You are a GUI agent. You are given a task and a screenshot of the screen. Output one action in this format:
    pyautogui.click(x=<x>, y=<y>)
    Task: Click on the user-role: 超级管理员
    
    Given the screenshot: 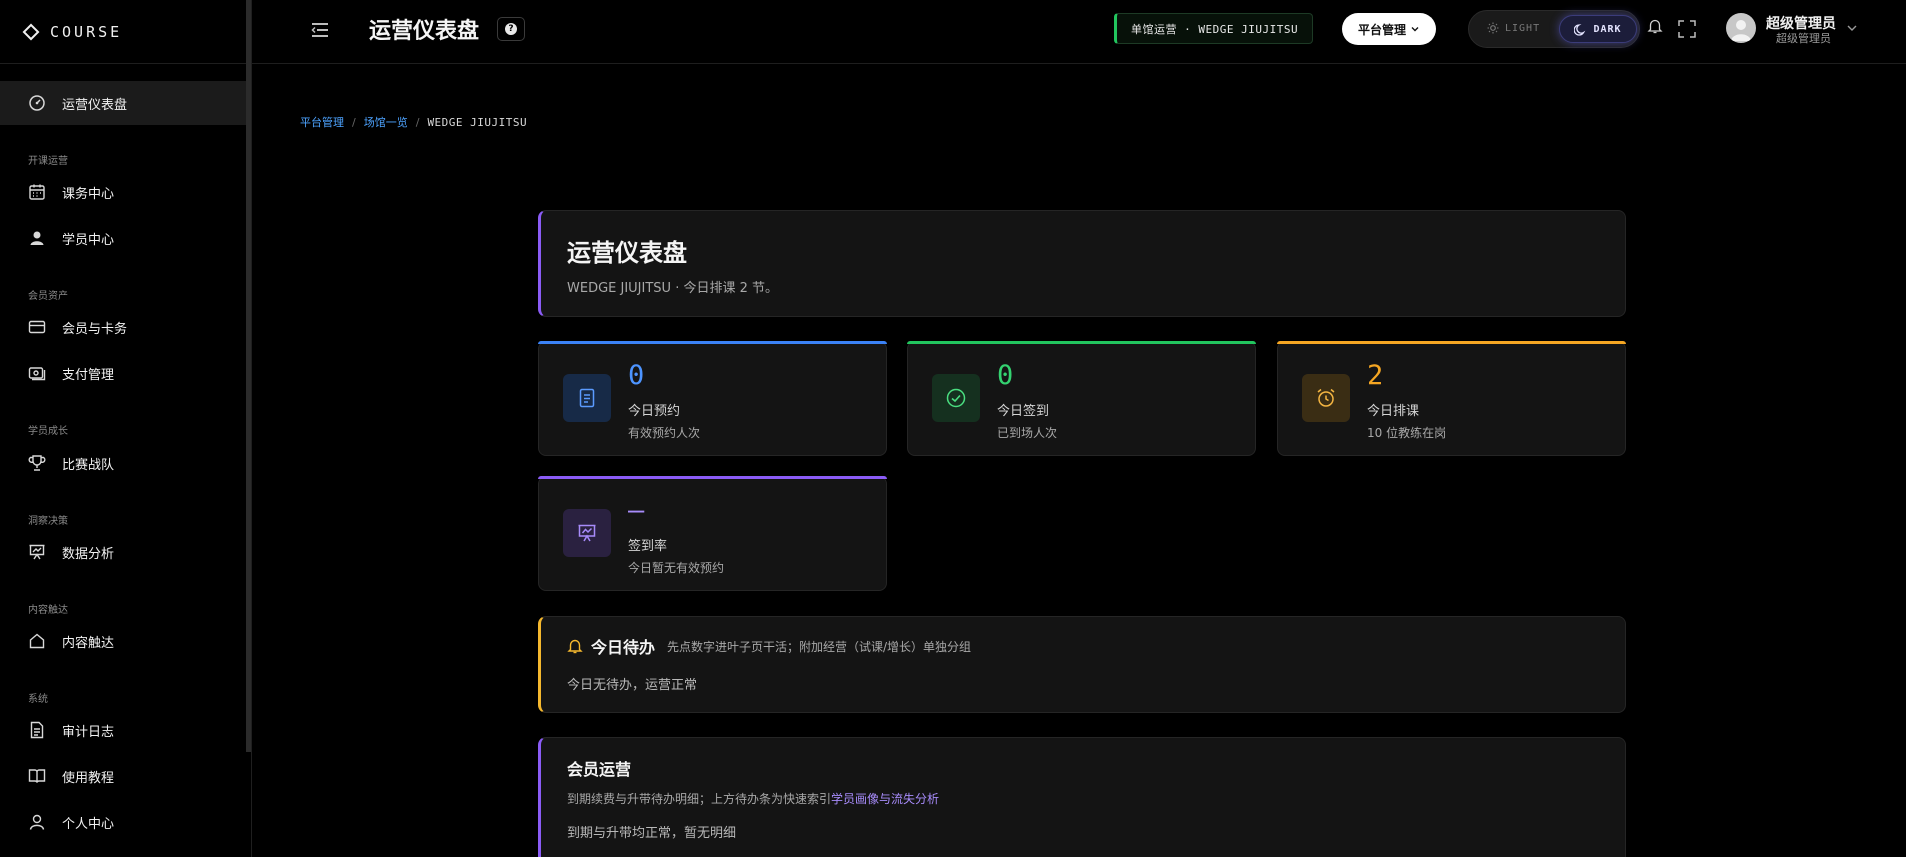 What is the action you would take?
    pyautogui.click(x=1803, y=38)
    